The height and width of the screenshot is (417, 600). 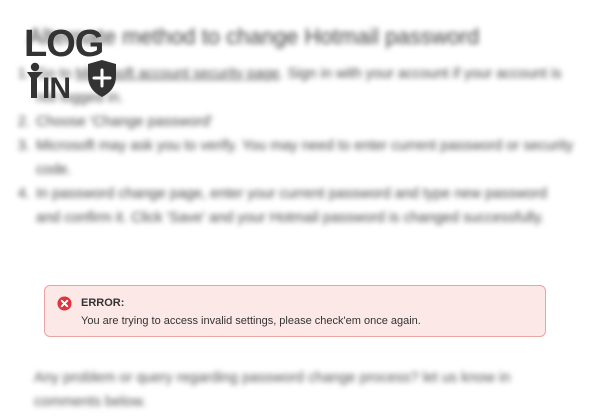 I want to click on login-logo: LOG IN, so click(x=70, y=62).